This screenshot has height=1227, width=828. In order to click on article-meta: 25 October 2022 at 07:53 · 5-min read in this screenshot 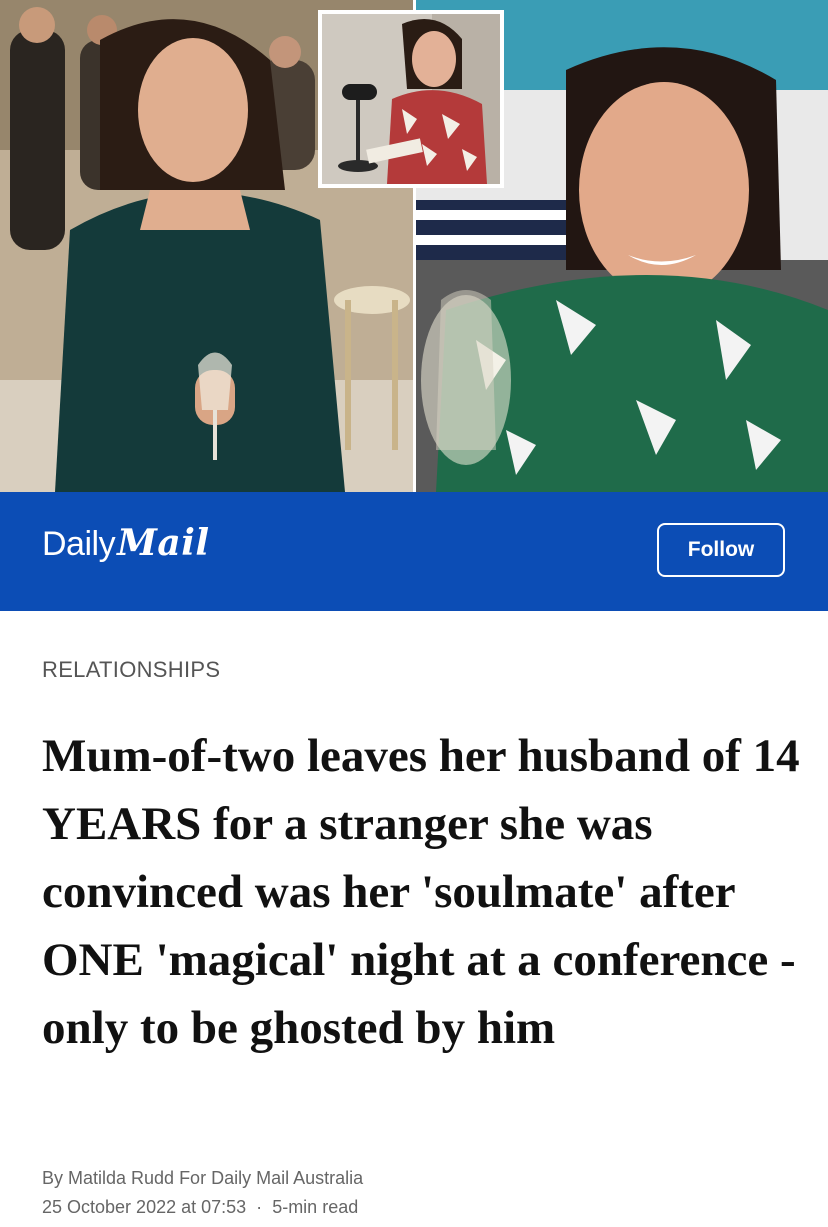, I will do `click(200, 1207)`.